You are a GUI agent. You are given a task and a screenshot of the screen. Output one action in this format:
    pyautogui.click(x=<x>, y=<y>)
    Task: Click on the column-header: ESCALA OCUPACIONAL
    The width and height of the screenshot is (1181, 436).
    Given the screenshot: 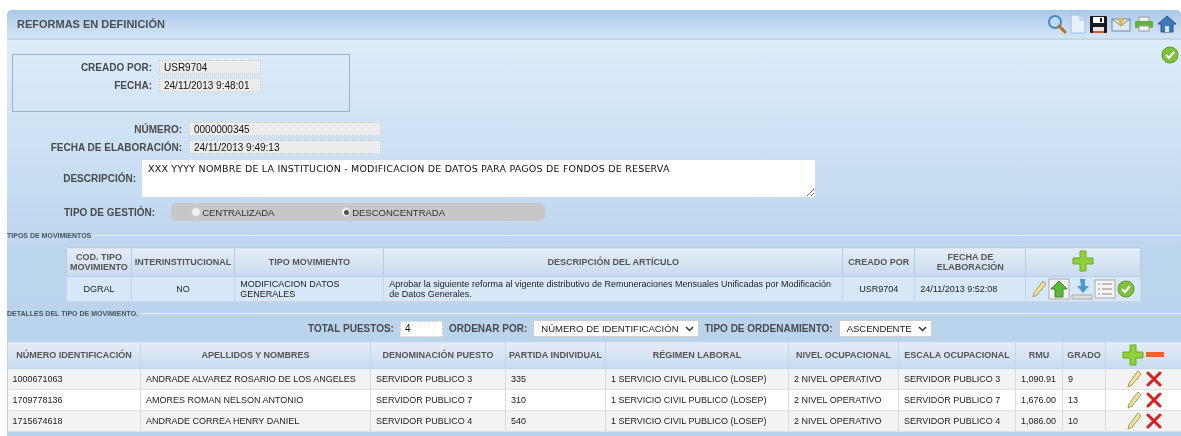 What is the action you would take?
    pyautogui.click(x=957, y=355)
    